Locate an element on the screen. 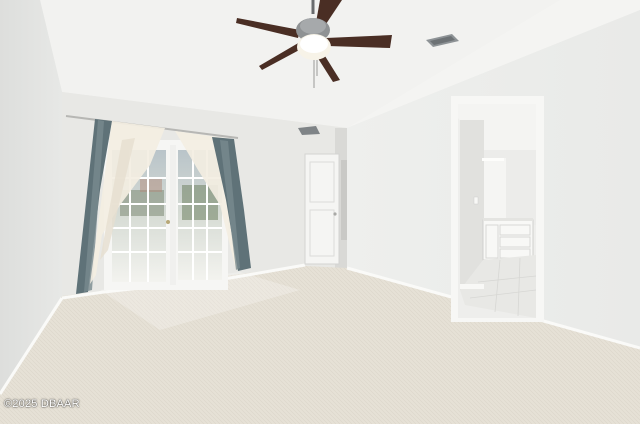 The height and width of the screenshot is (424, 640). hallway-far is located at coordinates (344, 200).